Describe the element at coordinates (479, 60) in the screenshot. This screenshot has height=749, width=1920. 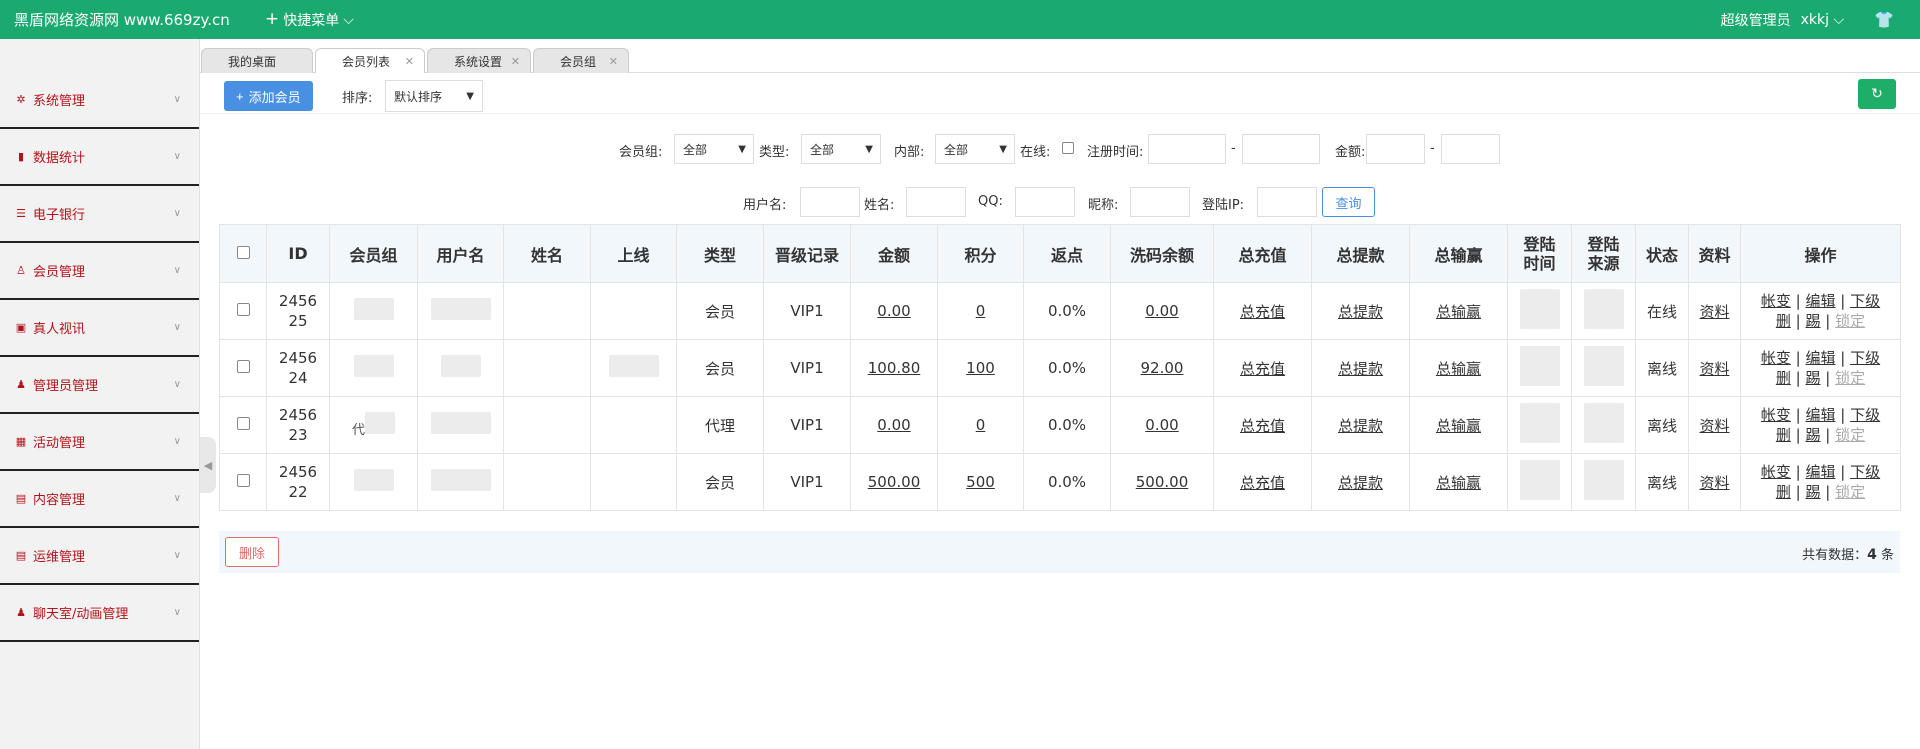
I see `tab-system-settings: 系统设置 ✕` at that location.